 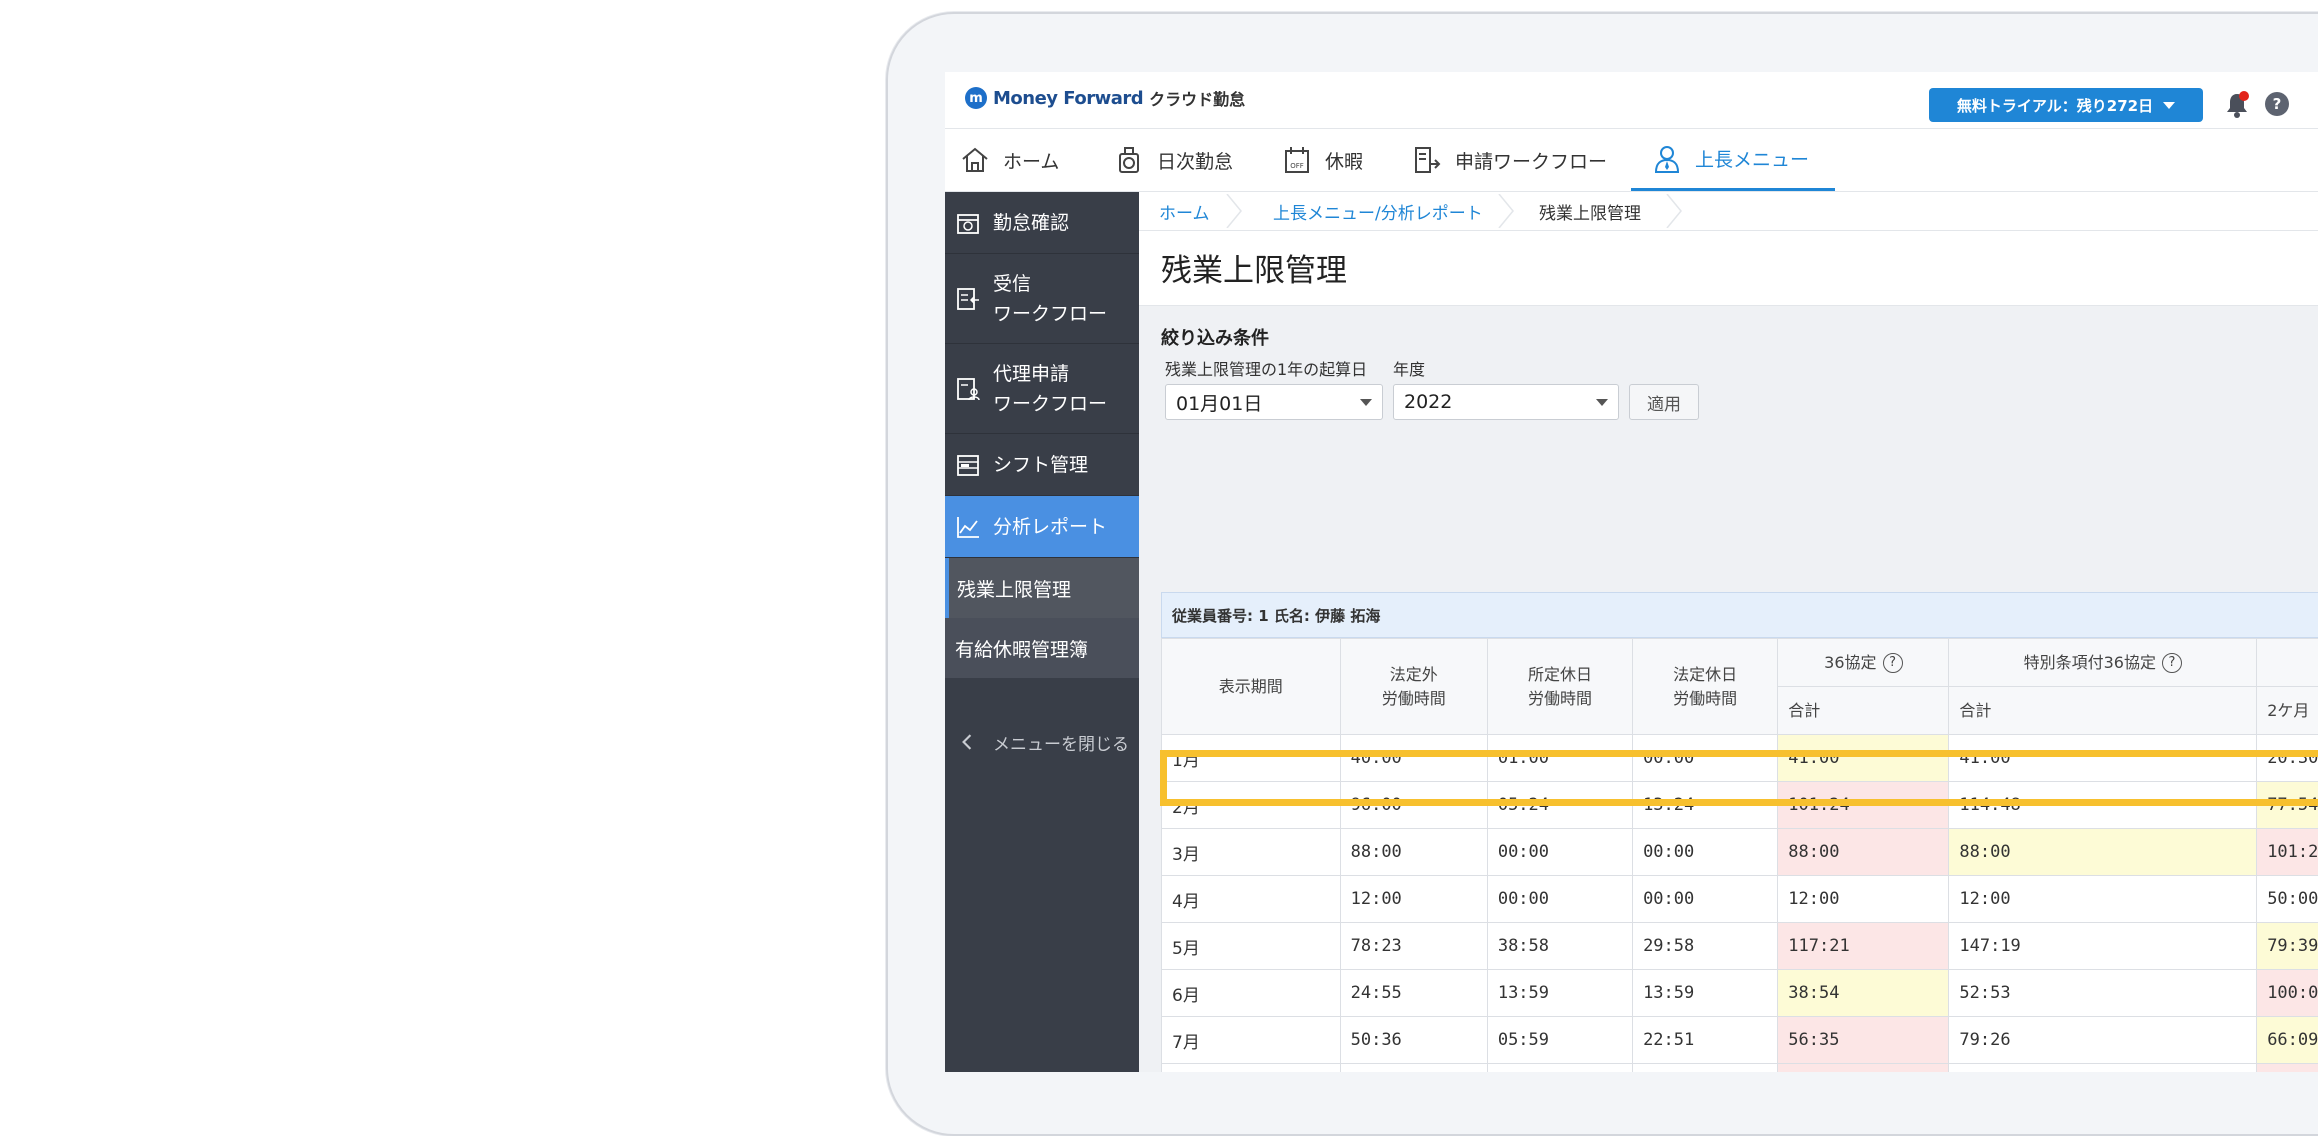 What do you see at coordinates (1009, 160) in the screenshot?
I see `tab-home: ホーム` at bounding box center [1009, 160].